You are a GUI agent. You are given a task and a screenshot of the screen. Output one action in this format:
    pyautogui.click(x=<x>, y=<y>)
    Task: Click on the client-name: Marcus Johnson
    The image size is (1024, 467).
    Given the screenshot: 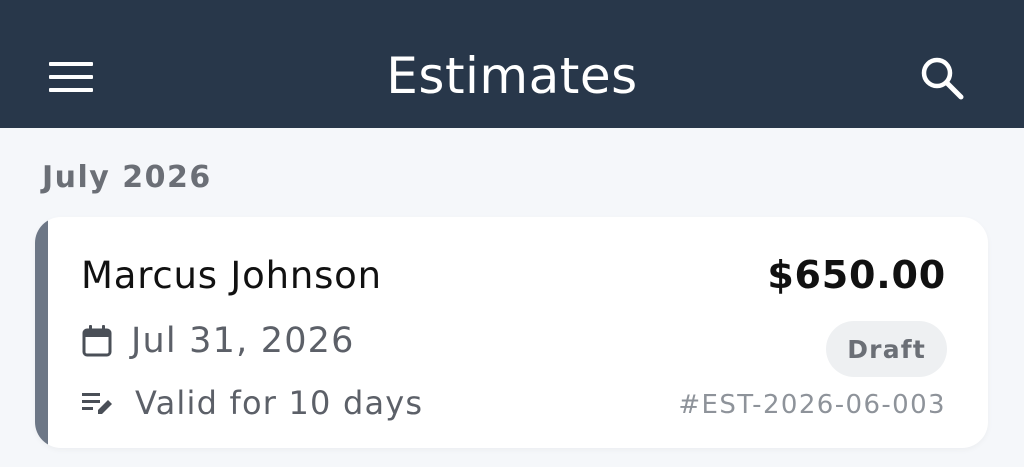 What is the action you would take?
    pyautogui.click(x=231, y=275)
    